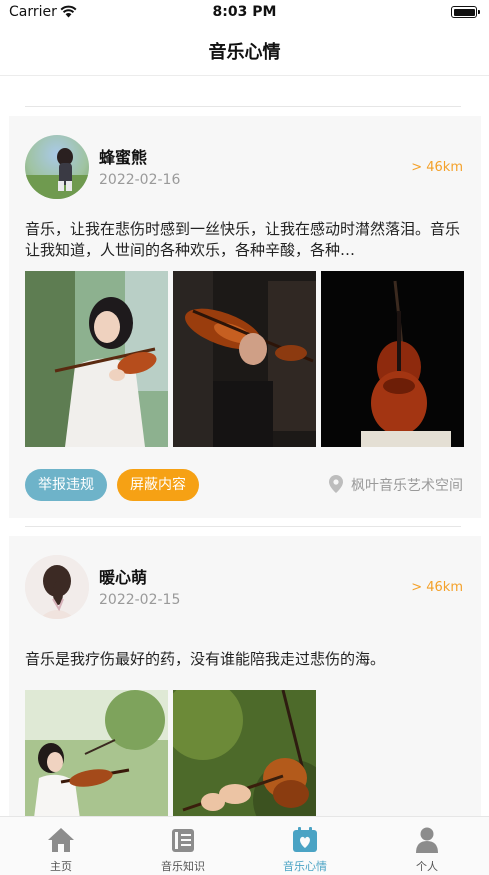 This screenshot has width=489, height=875. I want to click on nav-bar: 音乐心情, so click(244, 50).